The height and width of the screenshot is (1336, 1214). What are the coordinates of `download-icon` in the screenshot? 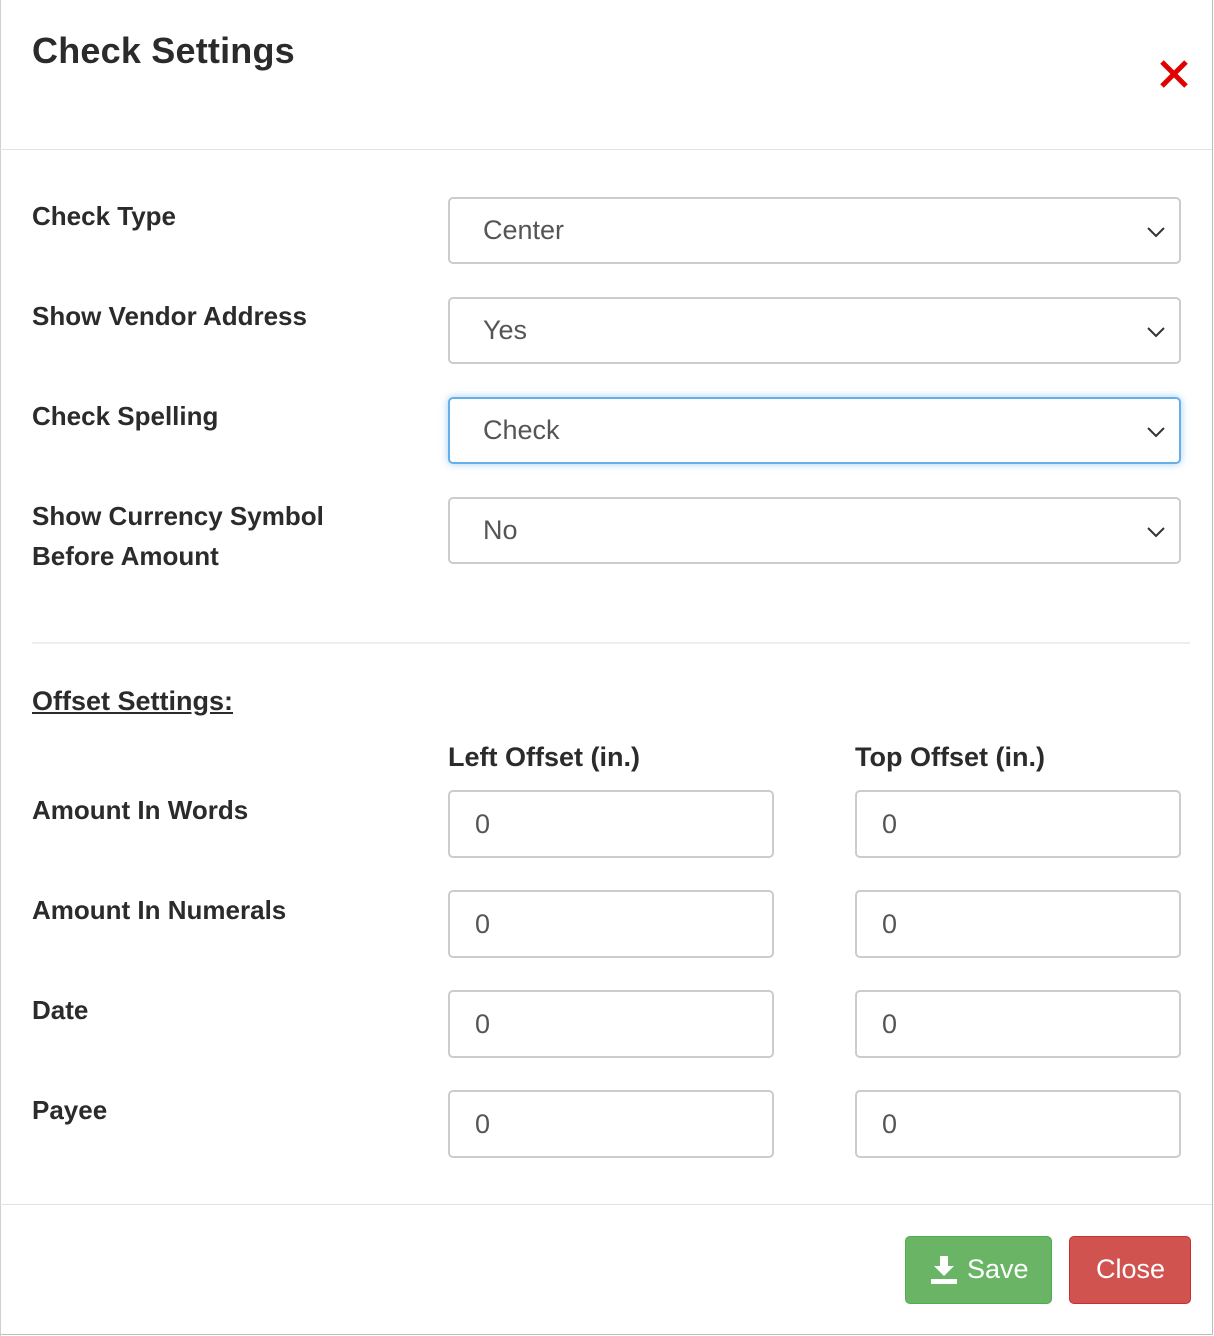 It's located at (944, 1270).